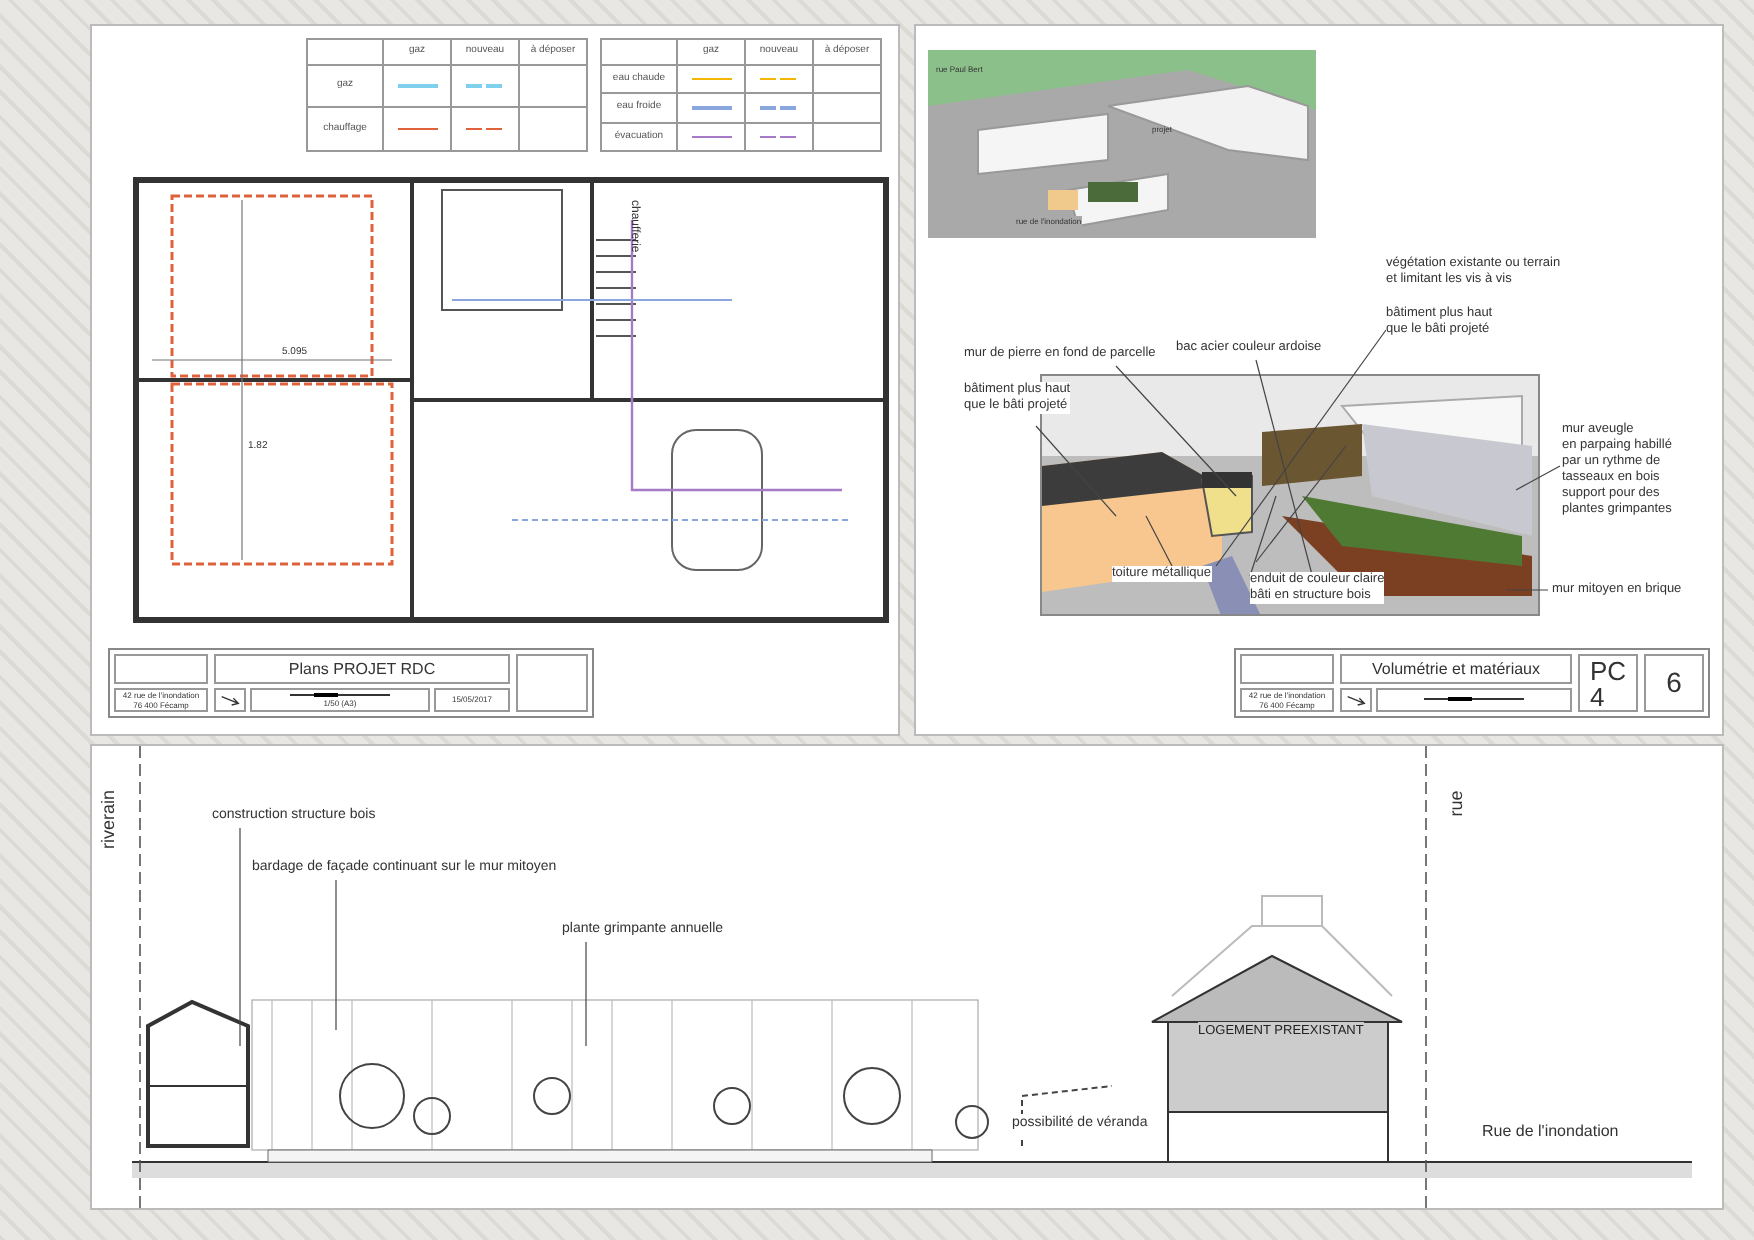  Describe the element at coordinates (1455, 803) in the screenshot. I see `side-label: rue` at that location.